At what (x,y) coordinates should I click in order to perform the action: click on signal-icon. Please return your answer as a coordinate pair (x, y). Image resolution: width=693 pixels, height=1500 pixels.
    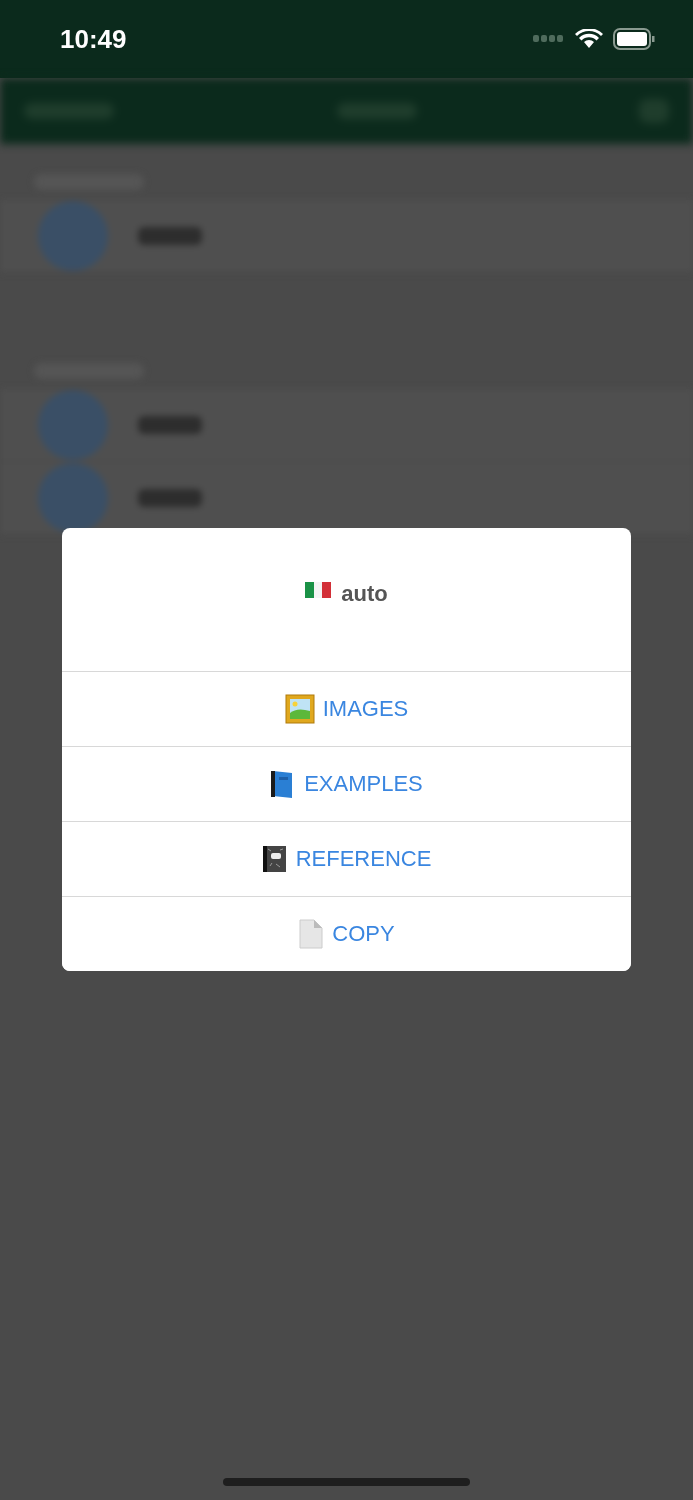
    Looking at the image, I should click on (549, 39).